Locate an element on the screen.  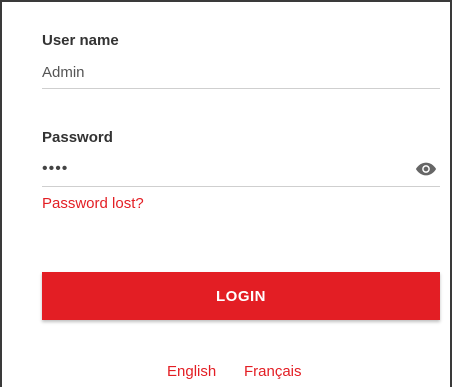
login-button: LOGIN is located at coordinates (241, 296).